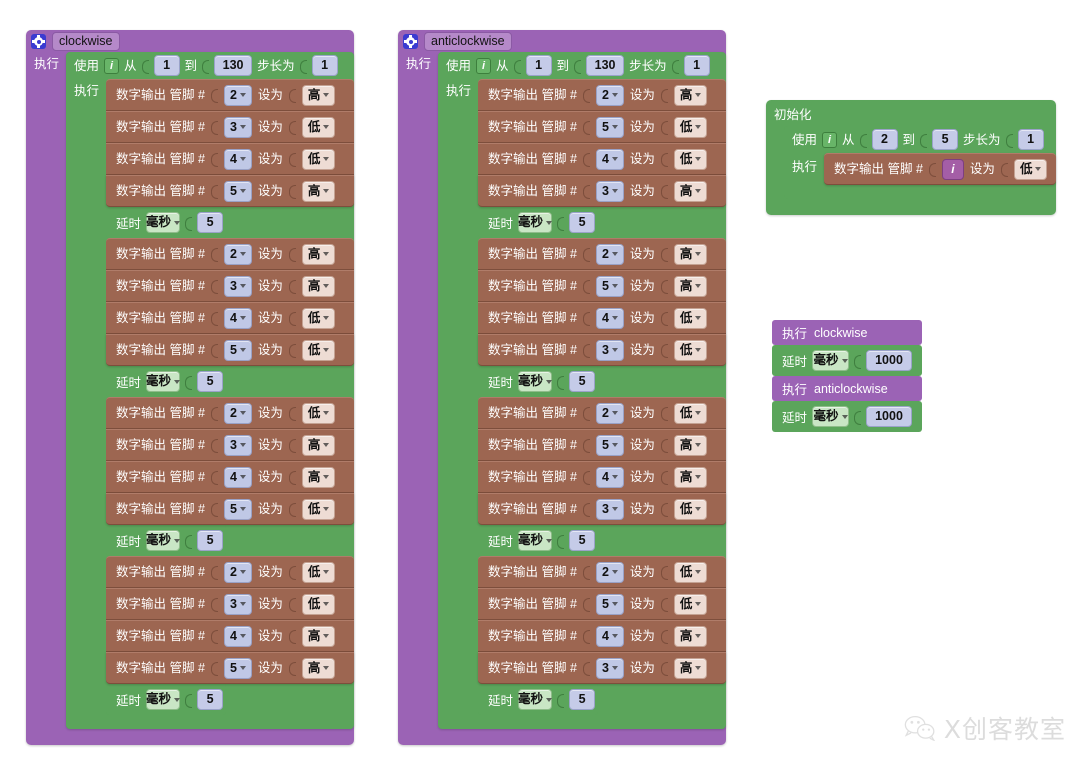 The image size is (1080, 764). What do you see at coordinates (847, 388) in the screenshot?
I see `procedure-call-anticlockwise: 执行 anticlockwise` at bounding box center [847, 388].